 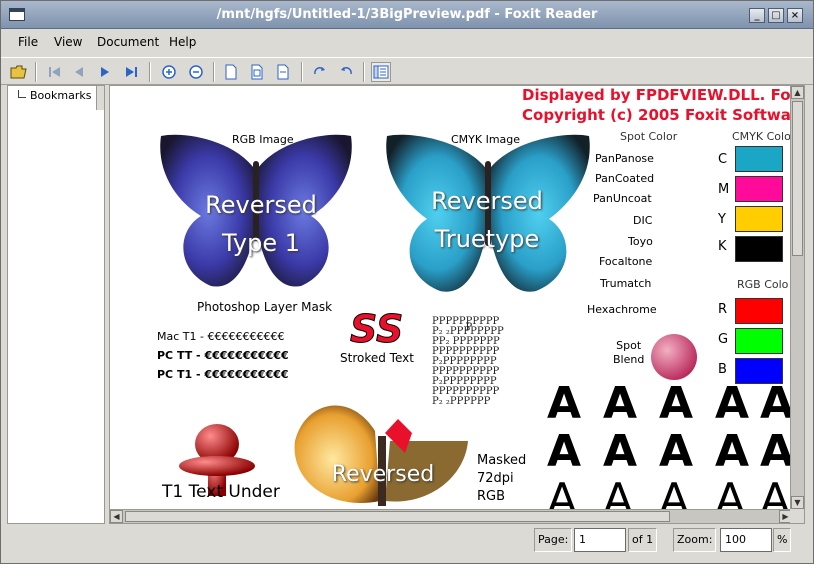 What do you see at coordinates (797, 297) in the screenshot?
I see `vertical-scrollbar: ▲ ▼` at bounding box center [797, 297].